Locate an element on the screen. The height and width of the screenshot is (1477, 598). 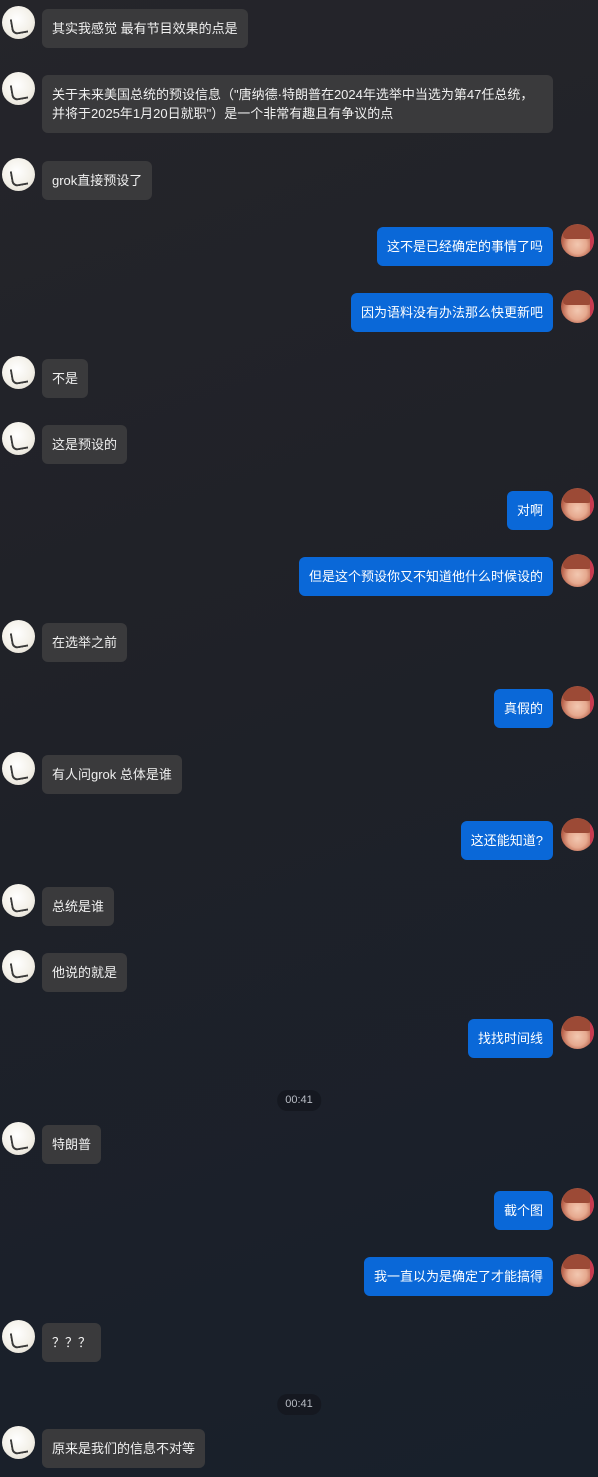
message-bubble: 但是这个预设你又不知道他什么时候设的 is located at coordinates (425, 576).